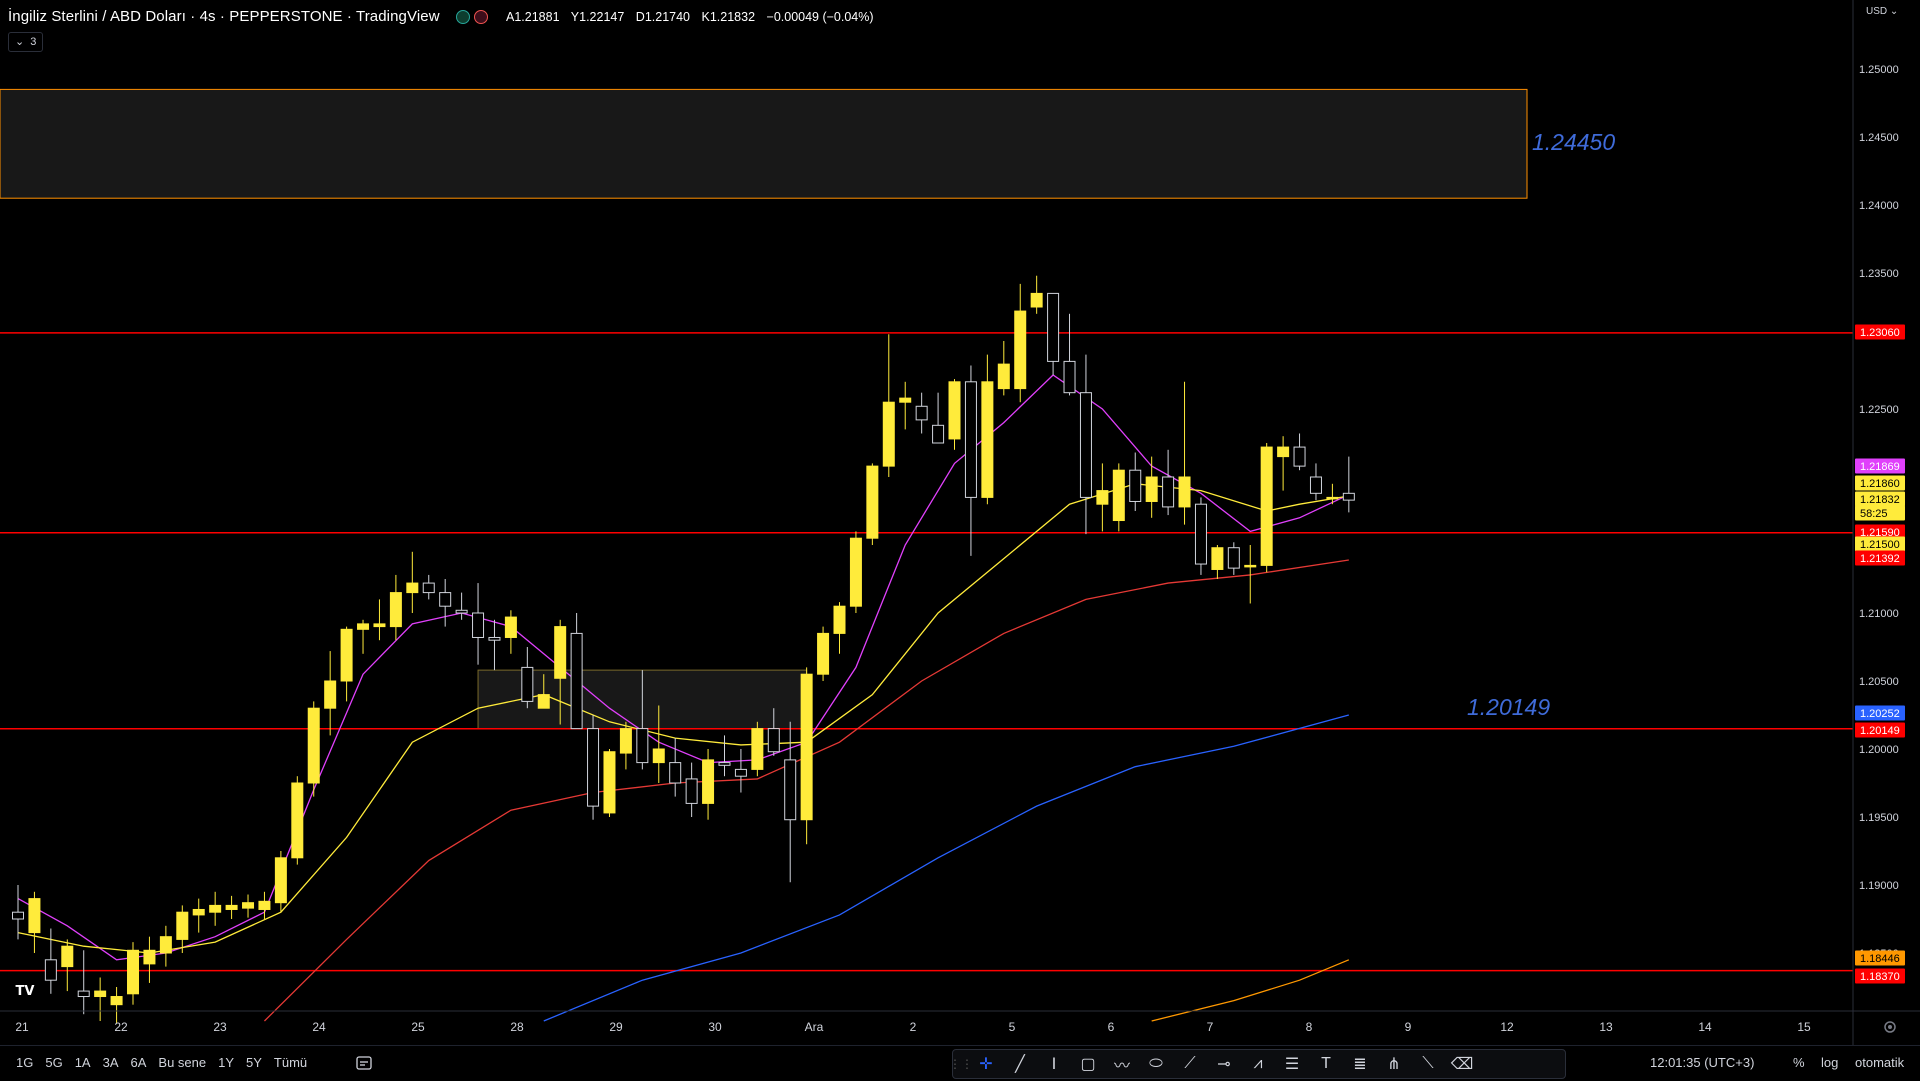 This screenshot has width=1920, height=1081. What do you see at coordinates (1428, 1064) in the screenshot?
I see `ruler-icon: ⟍` at bounding box center [1428, 1064].